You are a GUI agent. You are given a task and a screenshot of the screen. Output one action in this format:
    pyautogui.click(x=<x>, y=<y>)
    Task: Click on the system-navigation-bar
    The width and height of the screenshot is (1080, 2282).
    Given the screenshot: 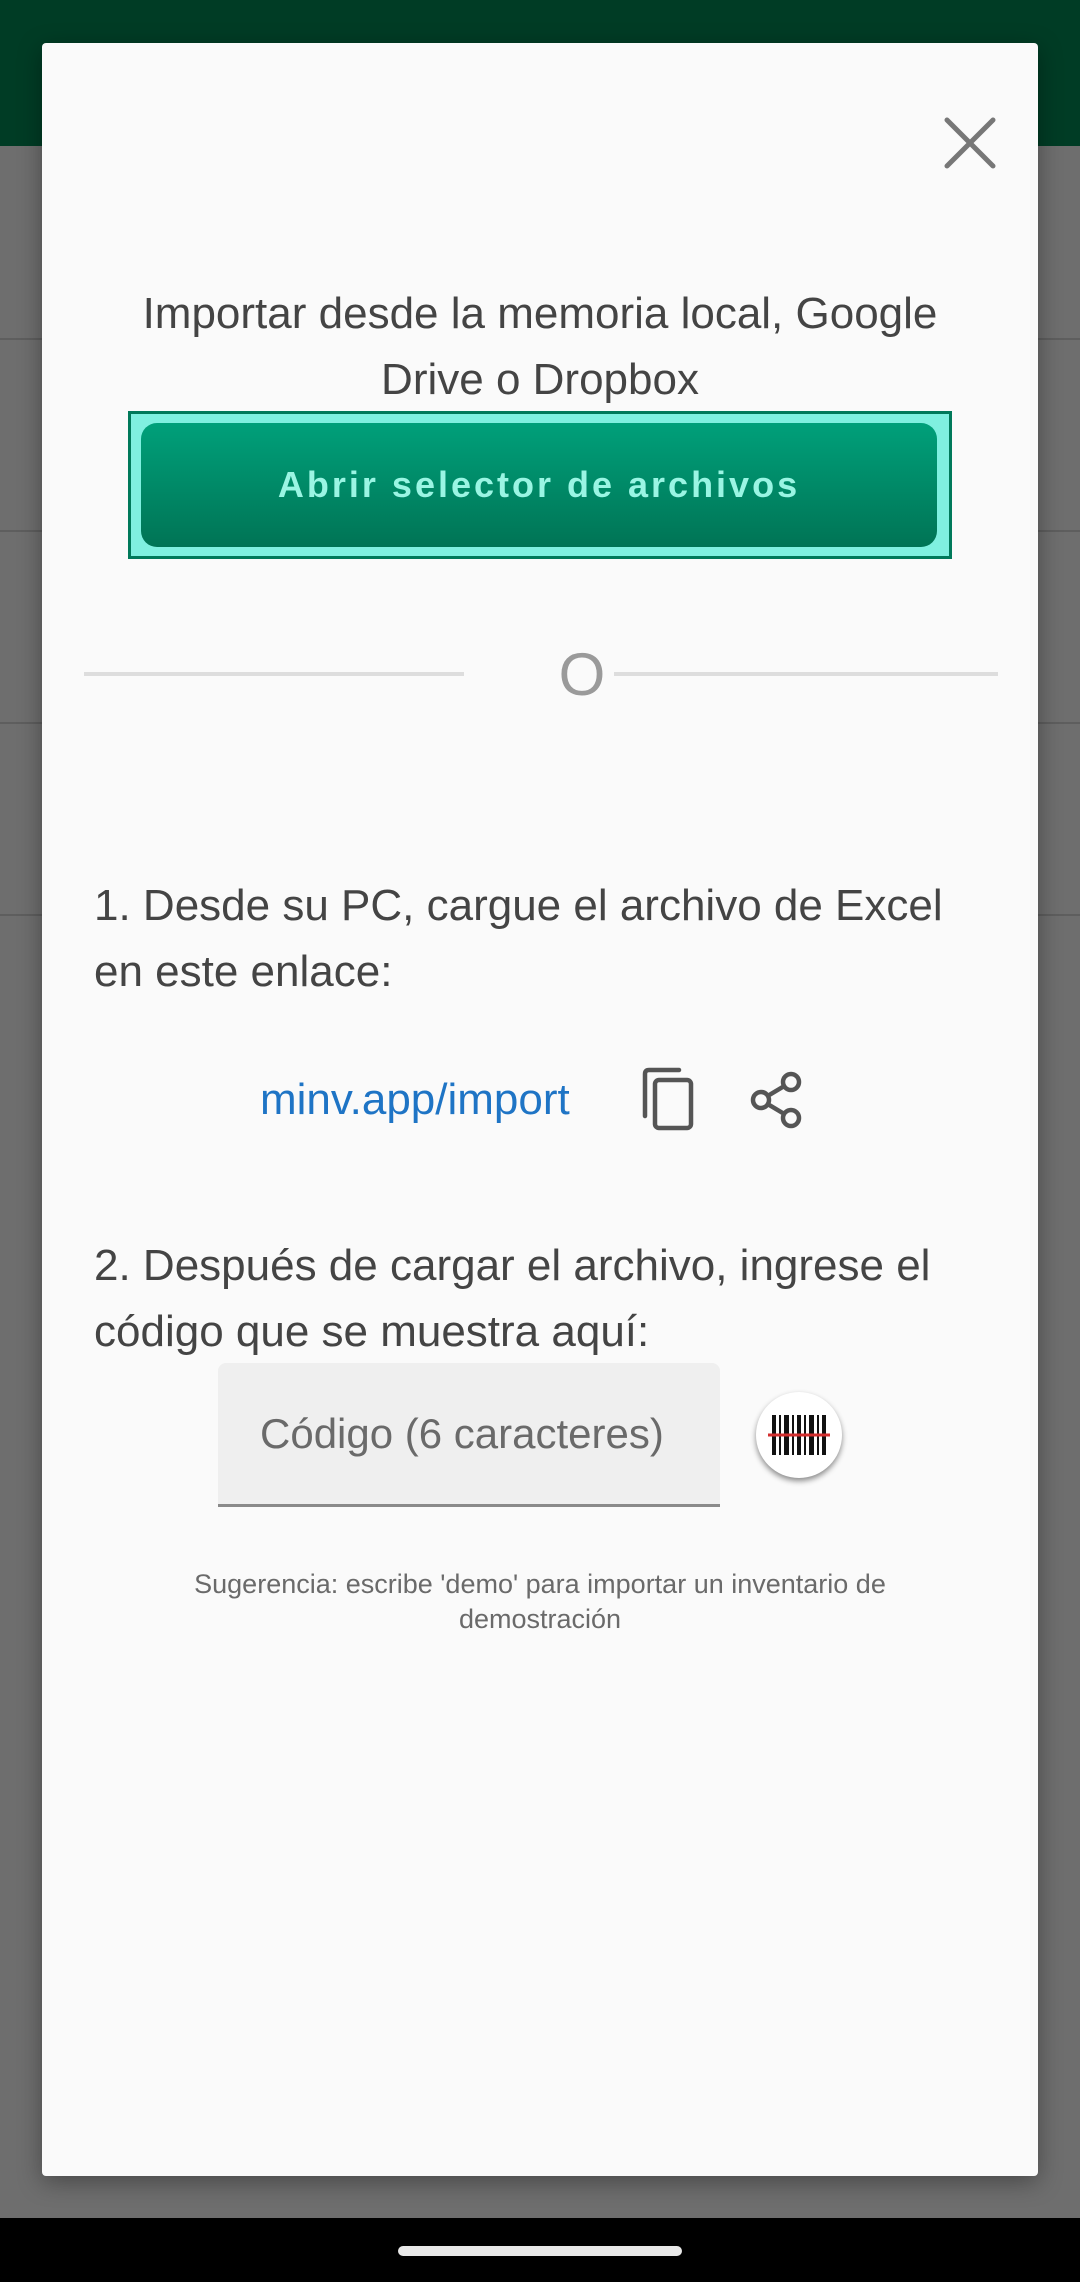 What is the action you would take?
    pyautogui.click(x=540, y=2250)
    